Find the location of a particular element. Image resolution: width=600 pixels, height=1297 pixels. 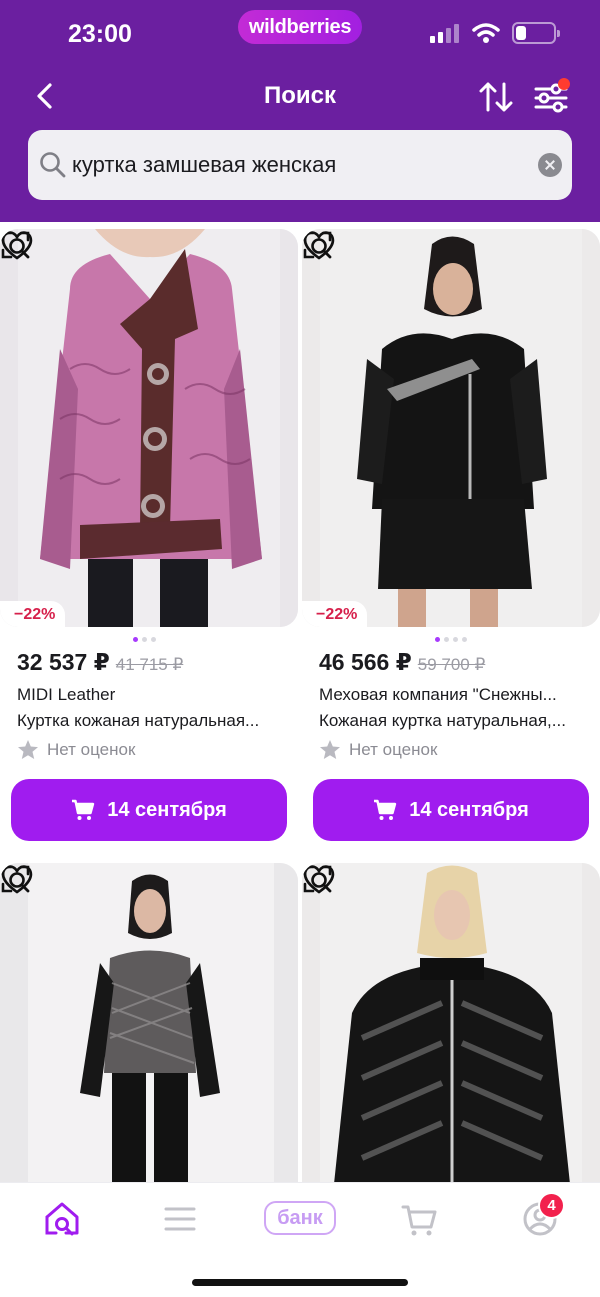

price-row: 32 537 ₽ 41 715 ₽ is located at coordinates (100, 662).